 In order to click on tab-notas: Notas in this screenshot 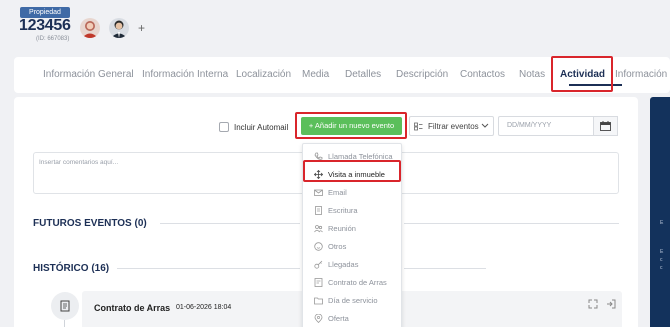, I will do `click(532, 74)`.